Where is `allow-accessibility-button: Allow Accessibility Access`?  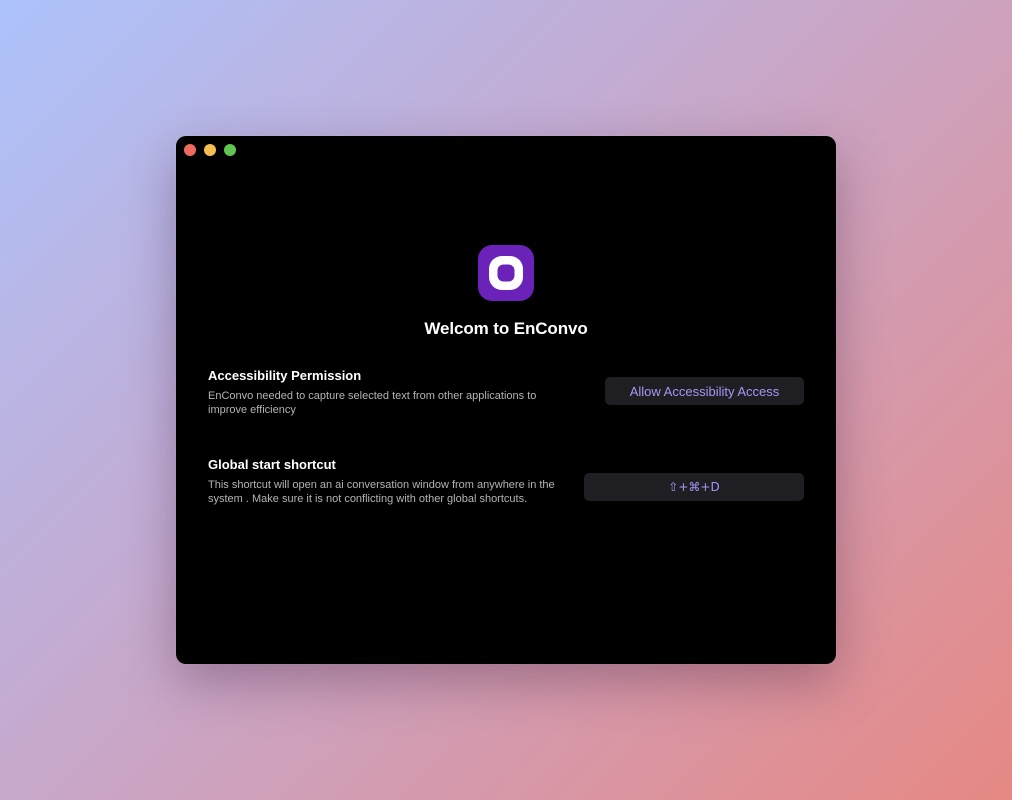 allow-accessibility-button: Allow Accessibility Access is located at coordinates (704, 391).